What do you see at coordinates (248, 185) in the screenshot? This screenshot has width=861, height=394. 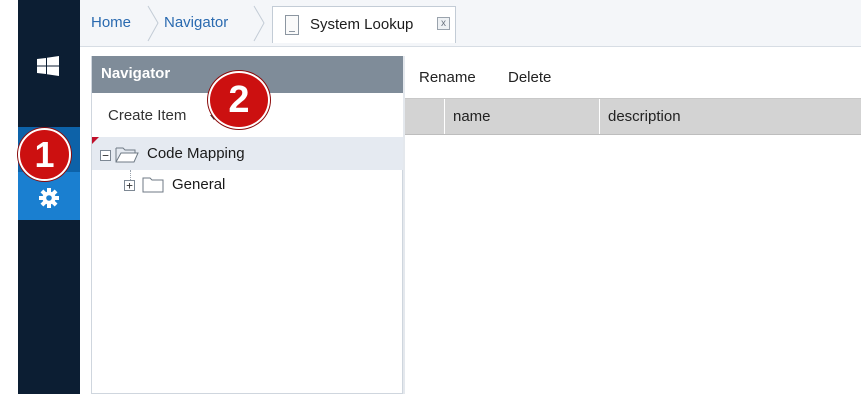 I see `tree-item-general: + General` at bounding box center [248, 185].